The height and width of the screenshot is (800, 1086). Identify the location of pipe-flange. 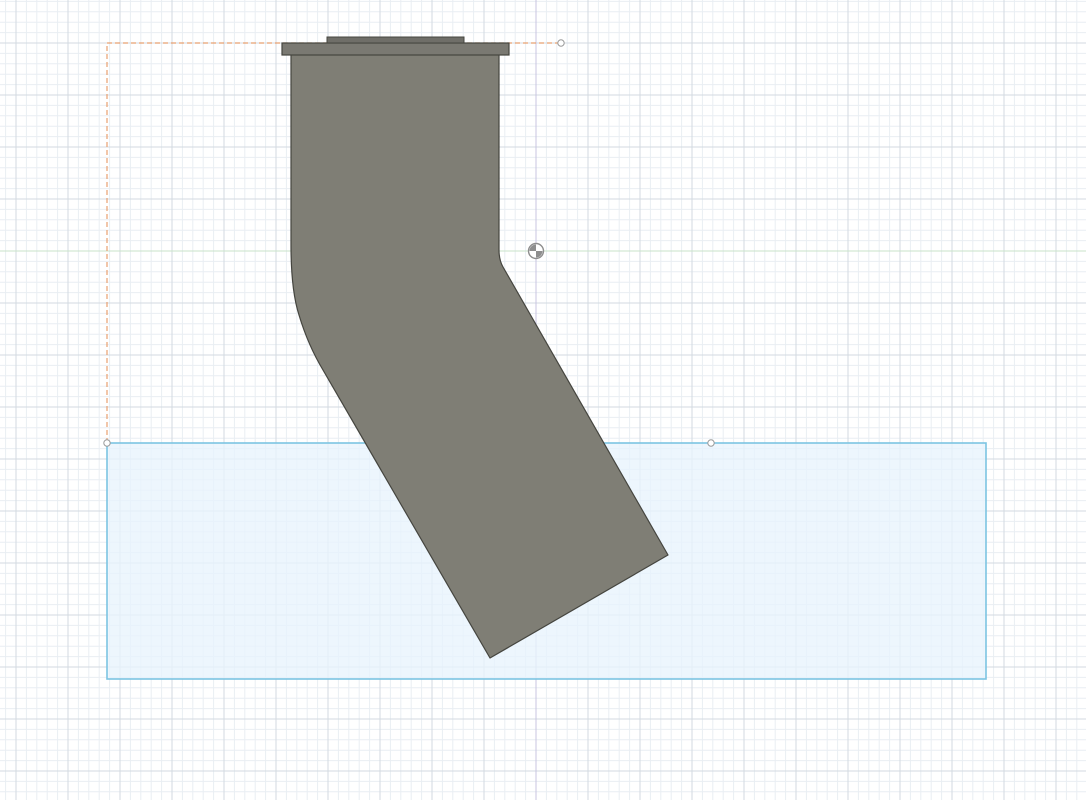
(395, 49).